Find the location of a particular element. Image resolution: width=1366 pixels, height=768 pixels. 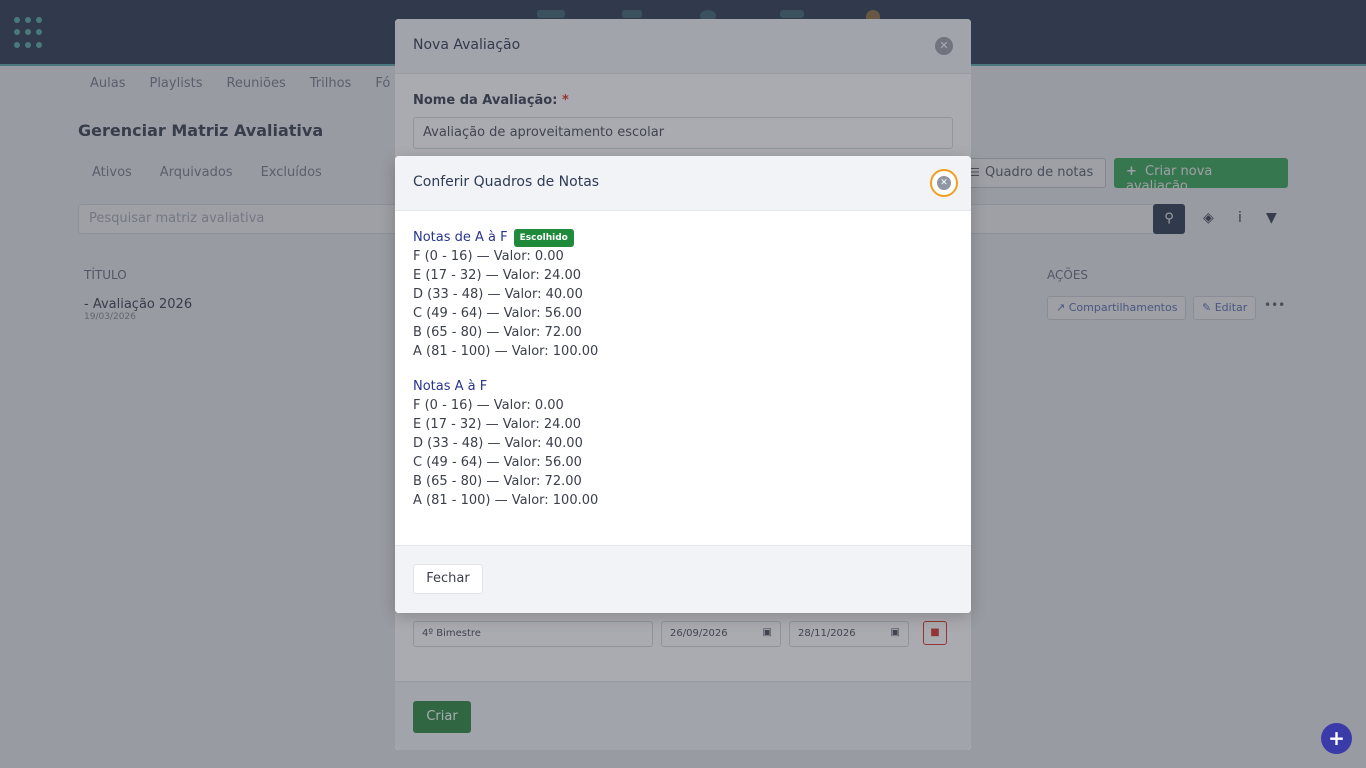

modal-footer: Fechar is located at coordinates (683, 579).